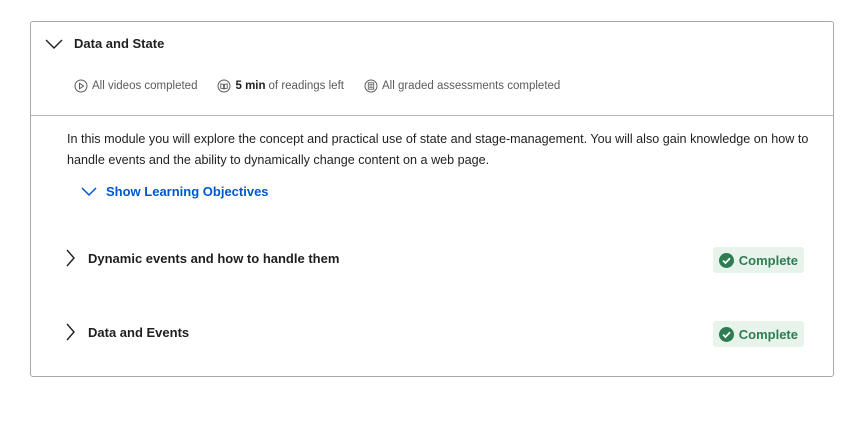 Image resolution: width=867 pixels, height=426 pixels. I want to click on show-learning-objectives-button: Show Learning Objectives, so click(174, 191).